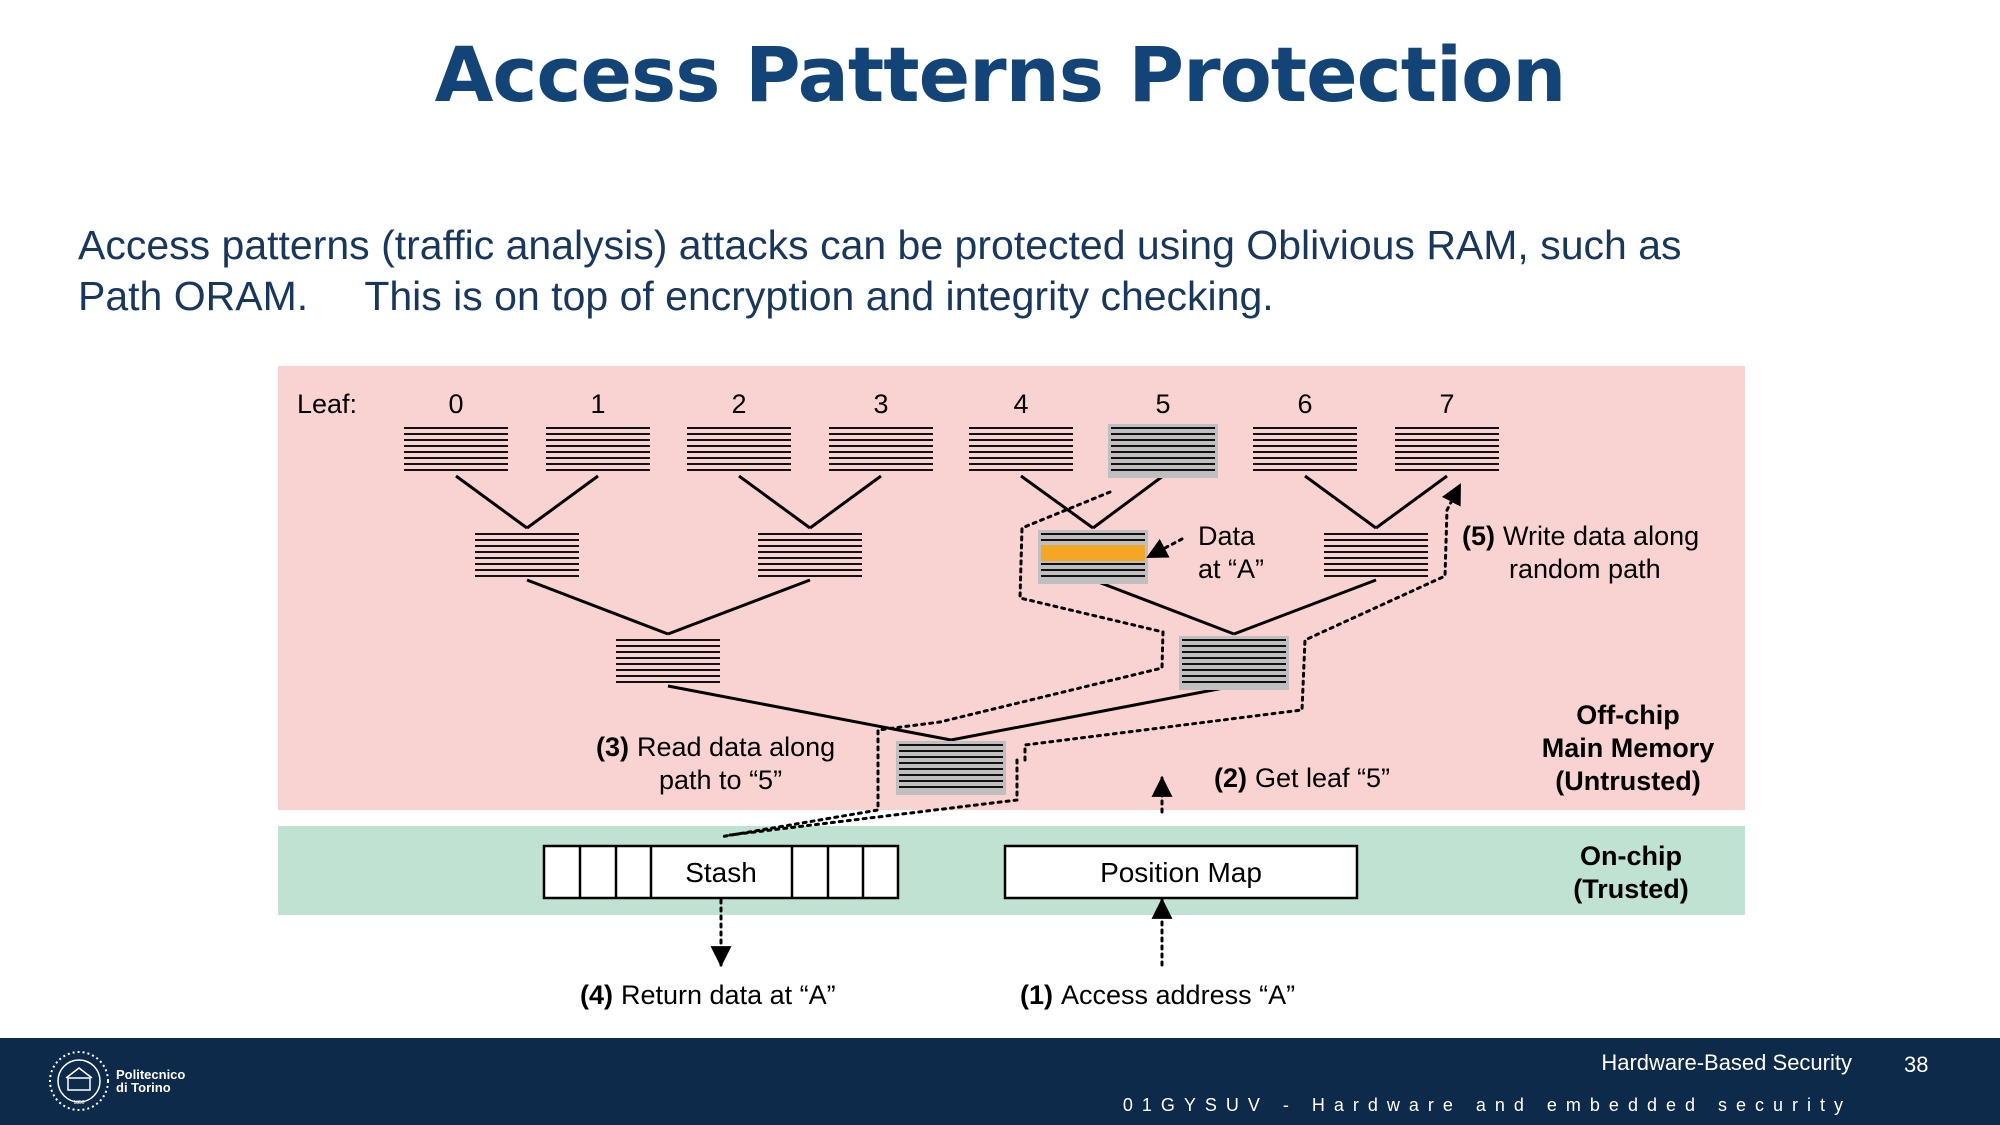 The width and height of the screenshot is (2000, 1125). What do you see at coordinates (1322, 778) in the screenshot?
I see `step-2-text: Get leaf “5”` at bounding box center [1322, 778].